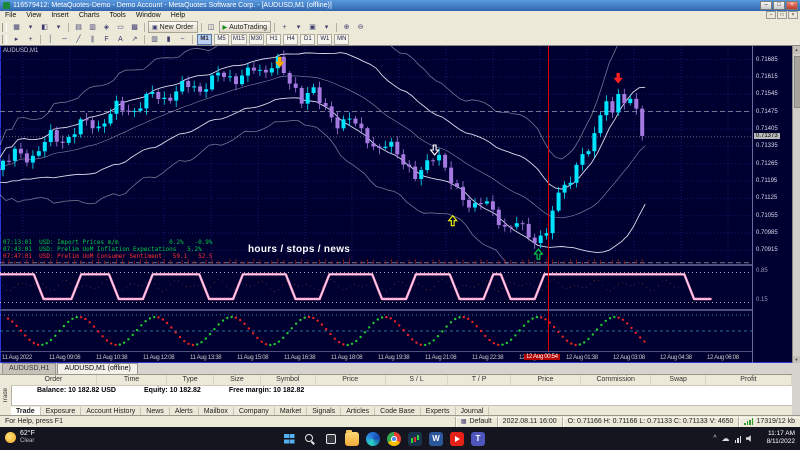 Image resolution: width=800 pixels, height=450 pixels. I want to click on profile-selector: ▦ Default, so click(475, 421).